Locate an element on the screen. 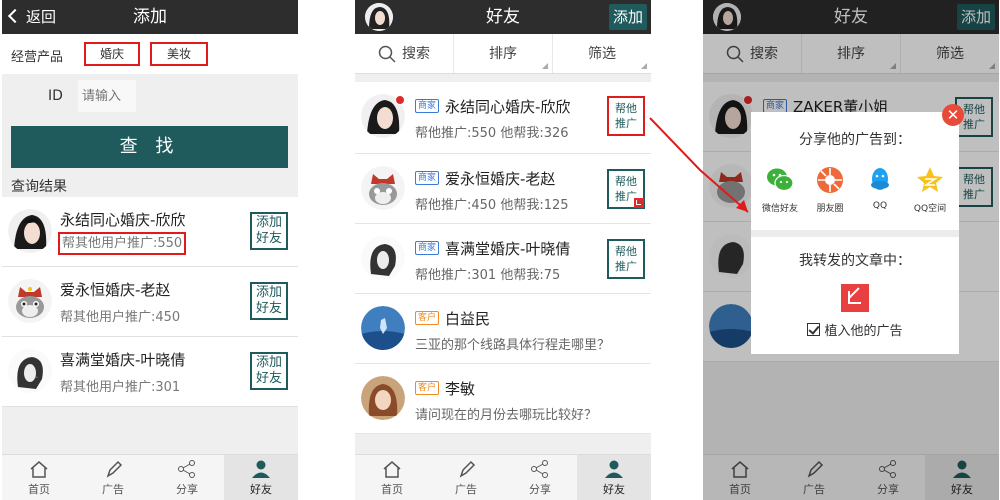 The width and height of the screenshot is (1000, 500). item-promo-count: 帮其他用户推广:550 is located at coordinates (122, 243).